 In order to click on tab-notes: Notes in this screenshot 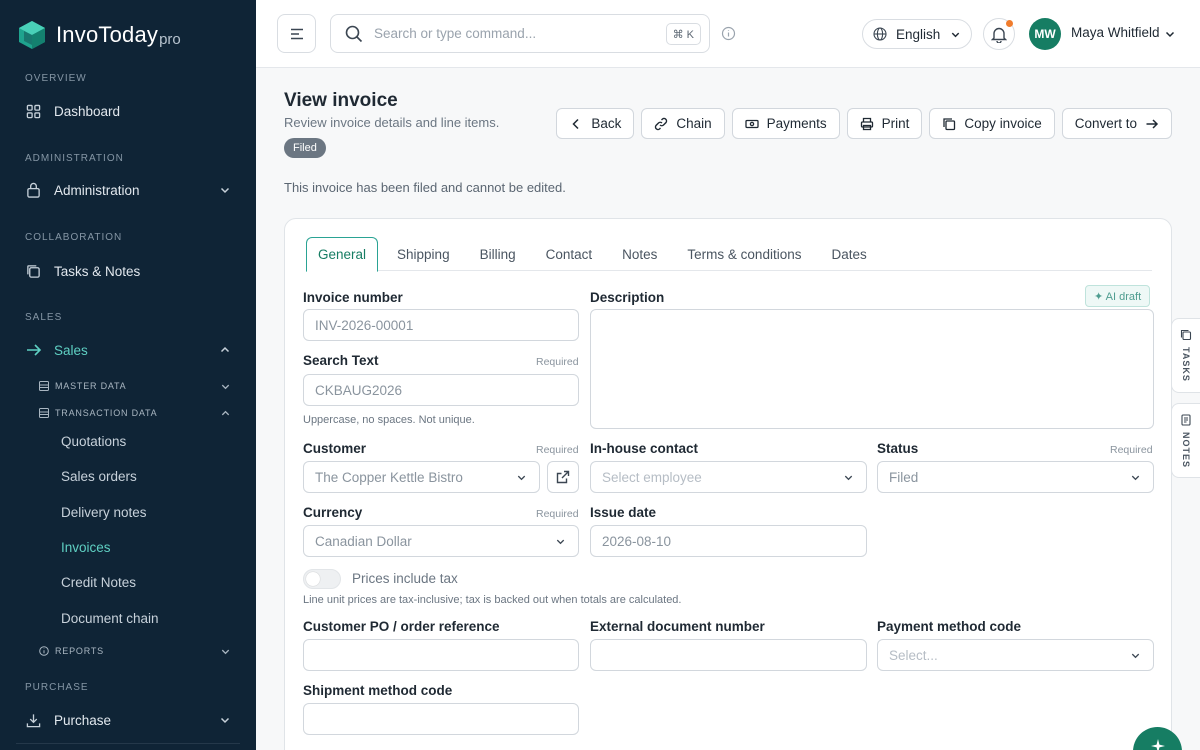, I will do `click(639, 254)`.